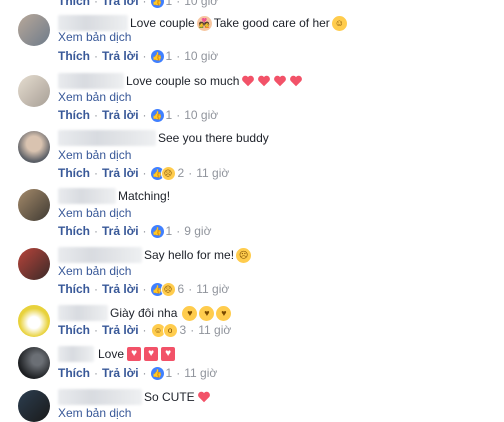  I want to click on couple-emoji-icon: 💑, so click(204, 23).